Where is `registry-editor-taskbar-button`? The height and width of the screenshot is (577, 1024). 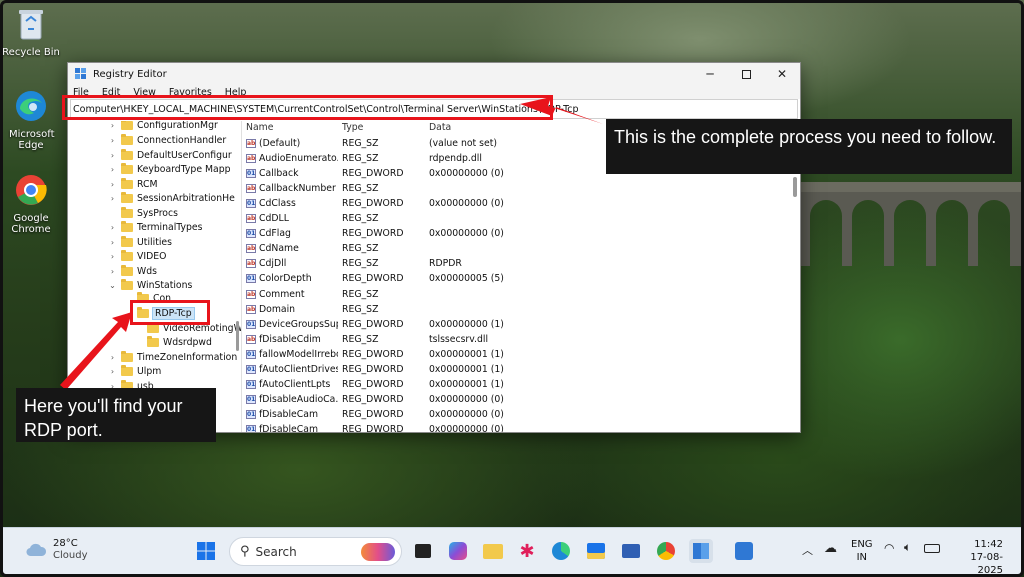 registry-editor-taskbar-button is located at coordinates (701, 551).